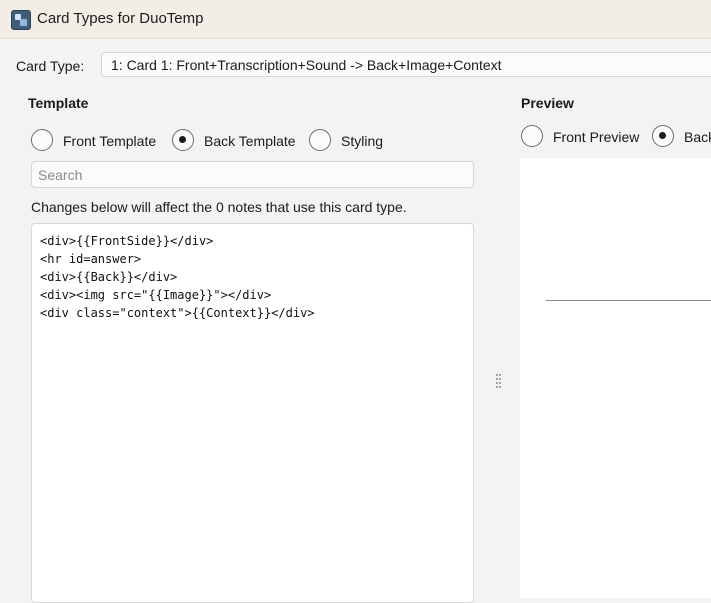  I want to click on styling-label: Styling, so click(362, 141).